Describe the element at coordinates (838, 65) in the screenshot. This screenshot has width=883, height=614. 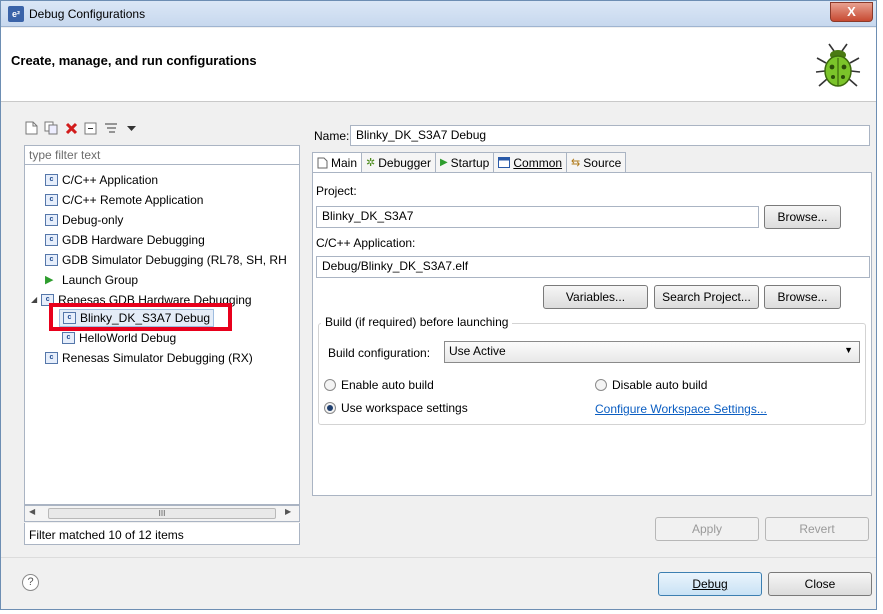
I see `bug-icon` at that location.